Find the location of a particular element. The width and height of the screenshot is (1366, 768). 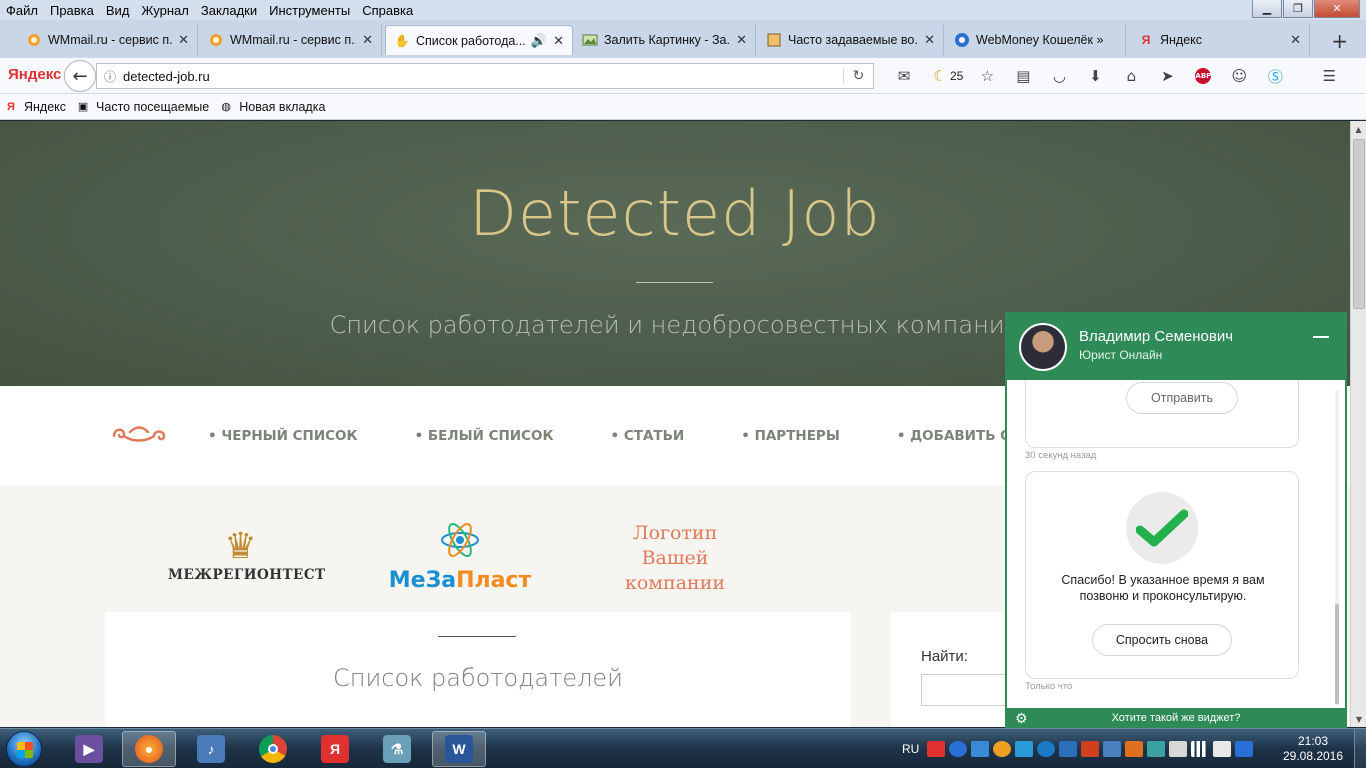

flag-icon is located at coordinates (1178, 749).